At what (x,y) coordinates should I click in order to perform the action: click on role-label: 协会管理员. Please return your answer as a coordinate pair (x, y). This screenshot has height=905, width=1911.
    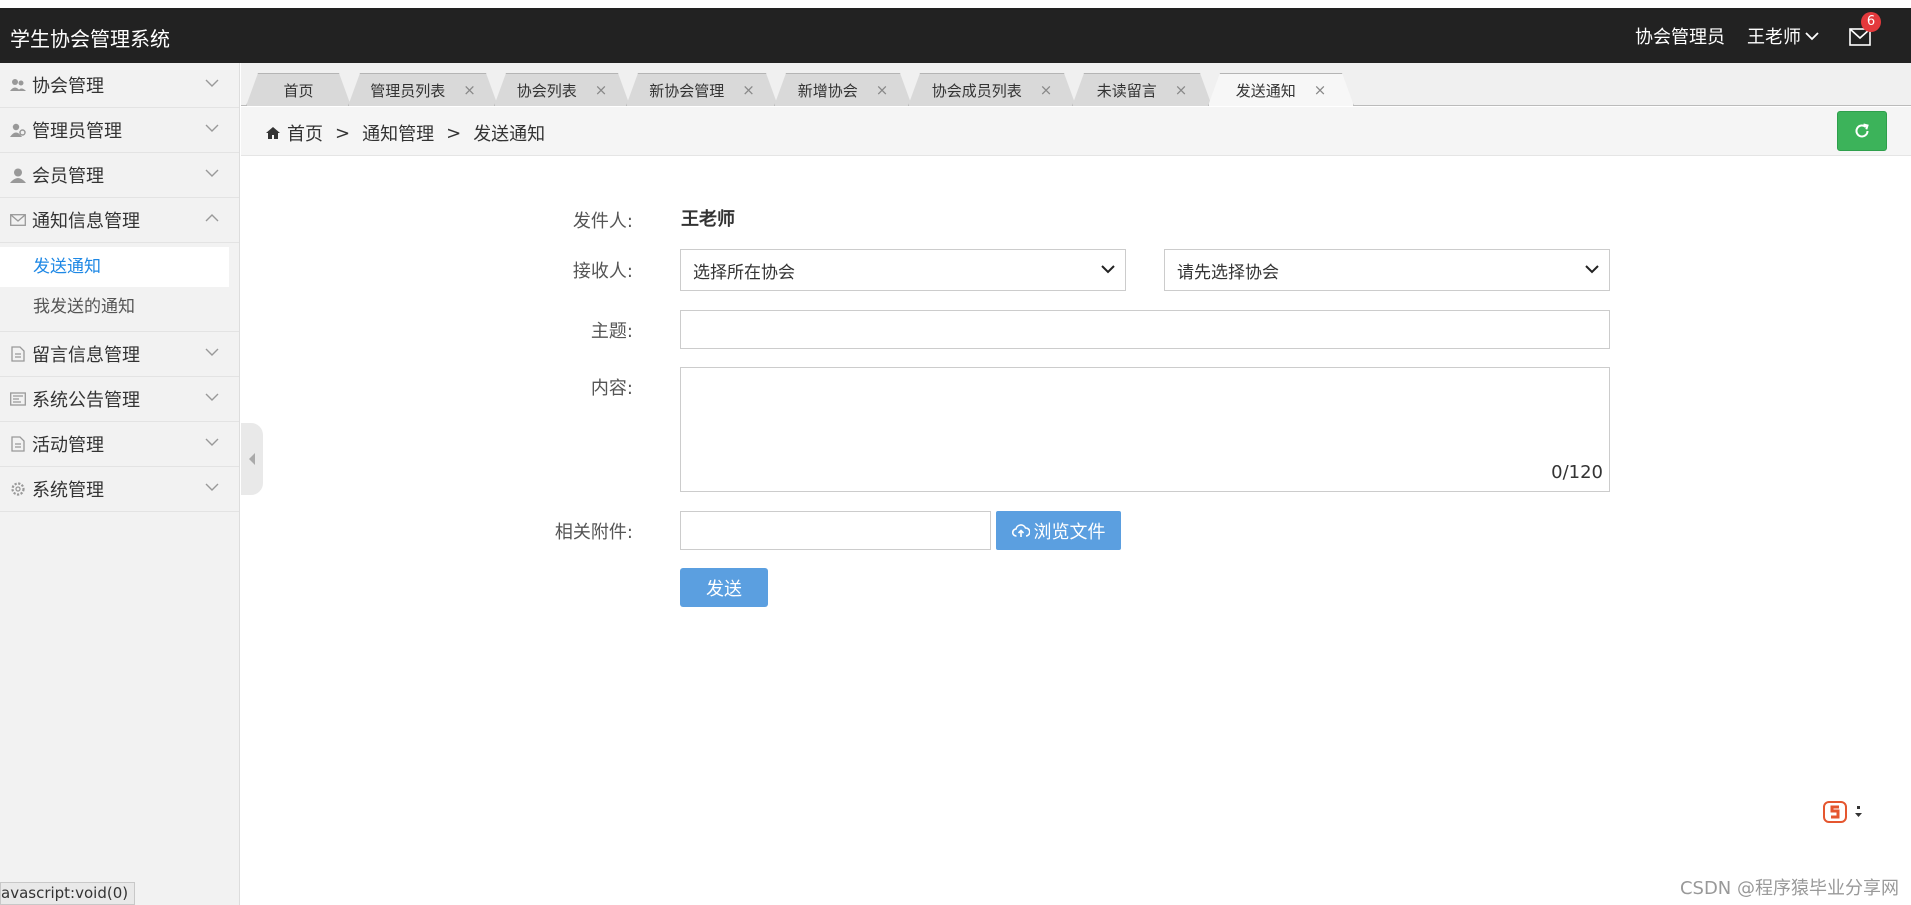
    Looking at the image, I should click on (1680, 37).